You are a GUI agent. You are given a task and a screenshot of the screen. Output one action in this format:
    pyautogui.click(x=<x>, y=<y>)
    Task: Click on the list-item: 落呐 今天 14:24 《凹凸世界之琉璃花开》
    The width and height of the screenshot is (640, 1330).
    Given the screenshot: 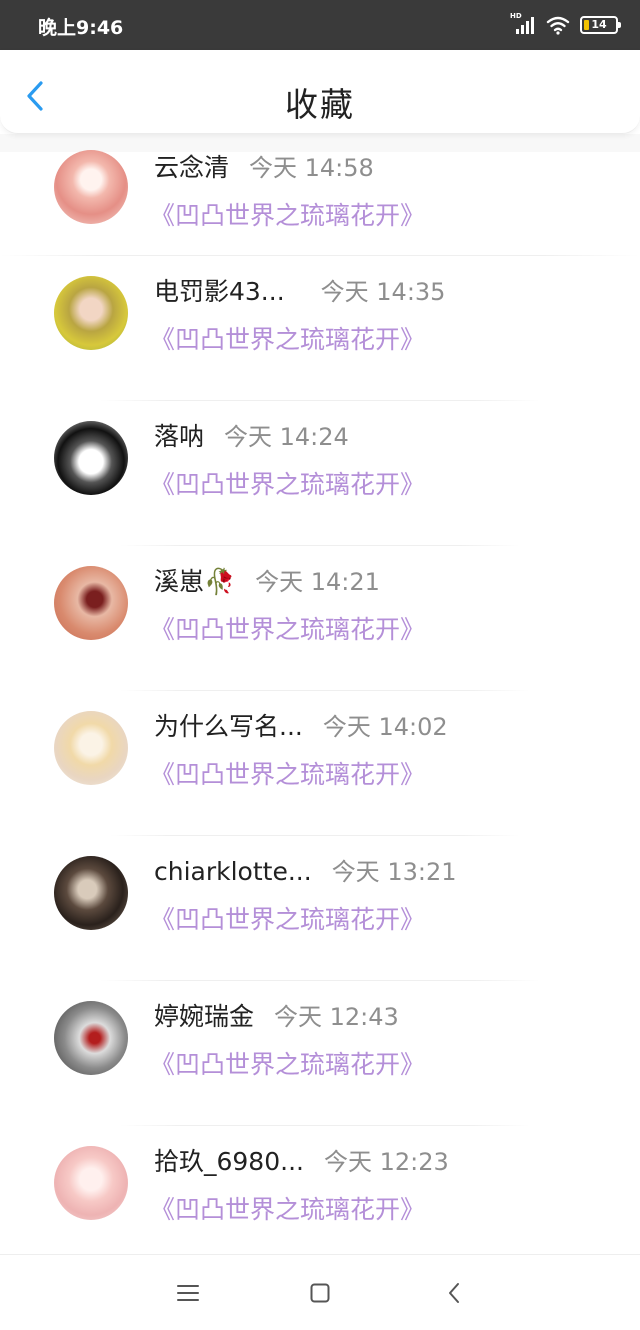 What is the action you would take?
    pyautogui.click(x=320, y=473)
    